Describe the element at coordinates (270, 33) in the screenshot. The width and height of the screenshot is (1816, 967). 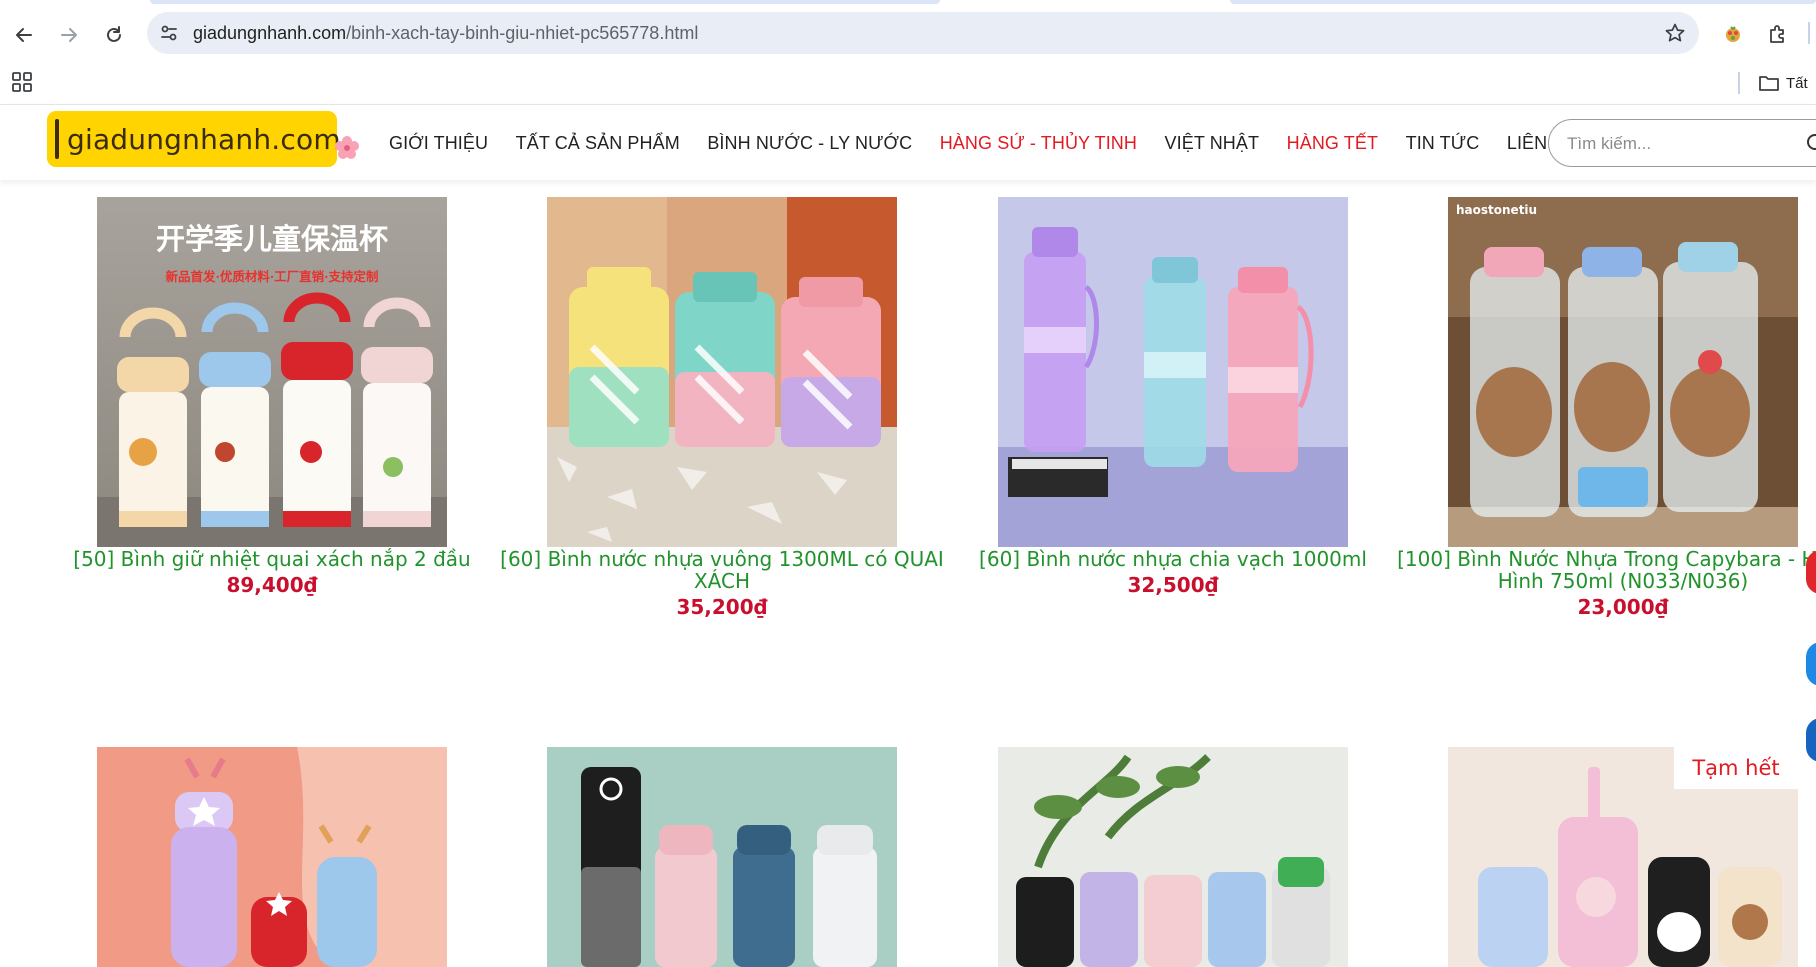
I see `url-domain: giadungnhanh.com` at that location.